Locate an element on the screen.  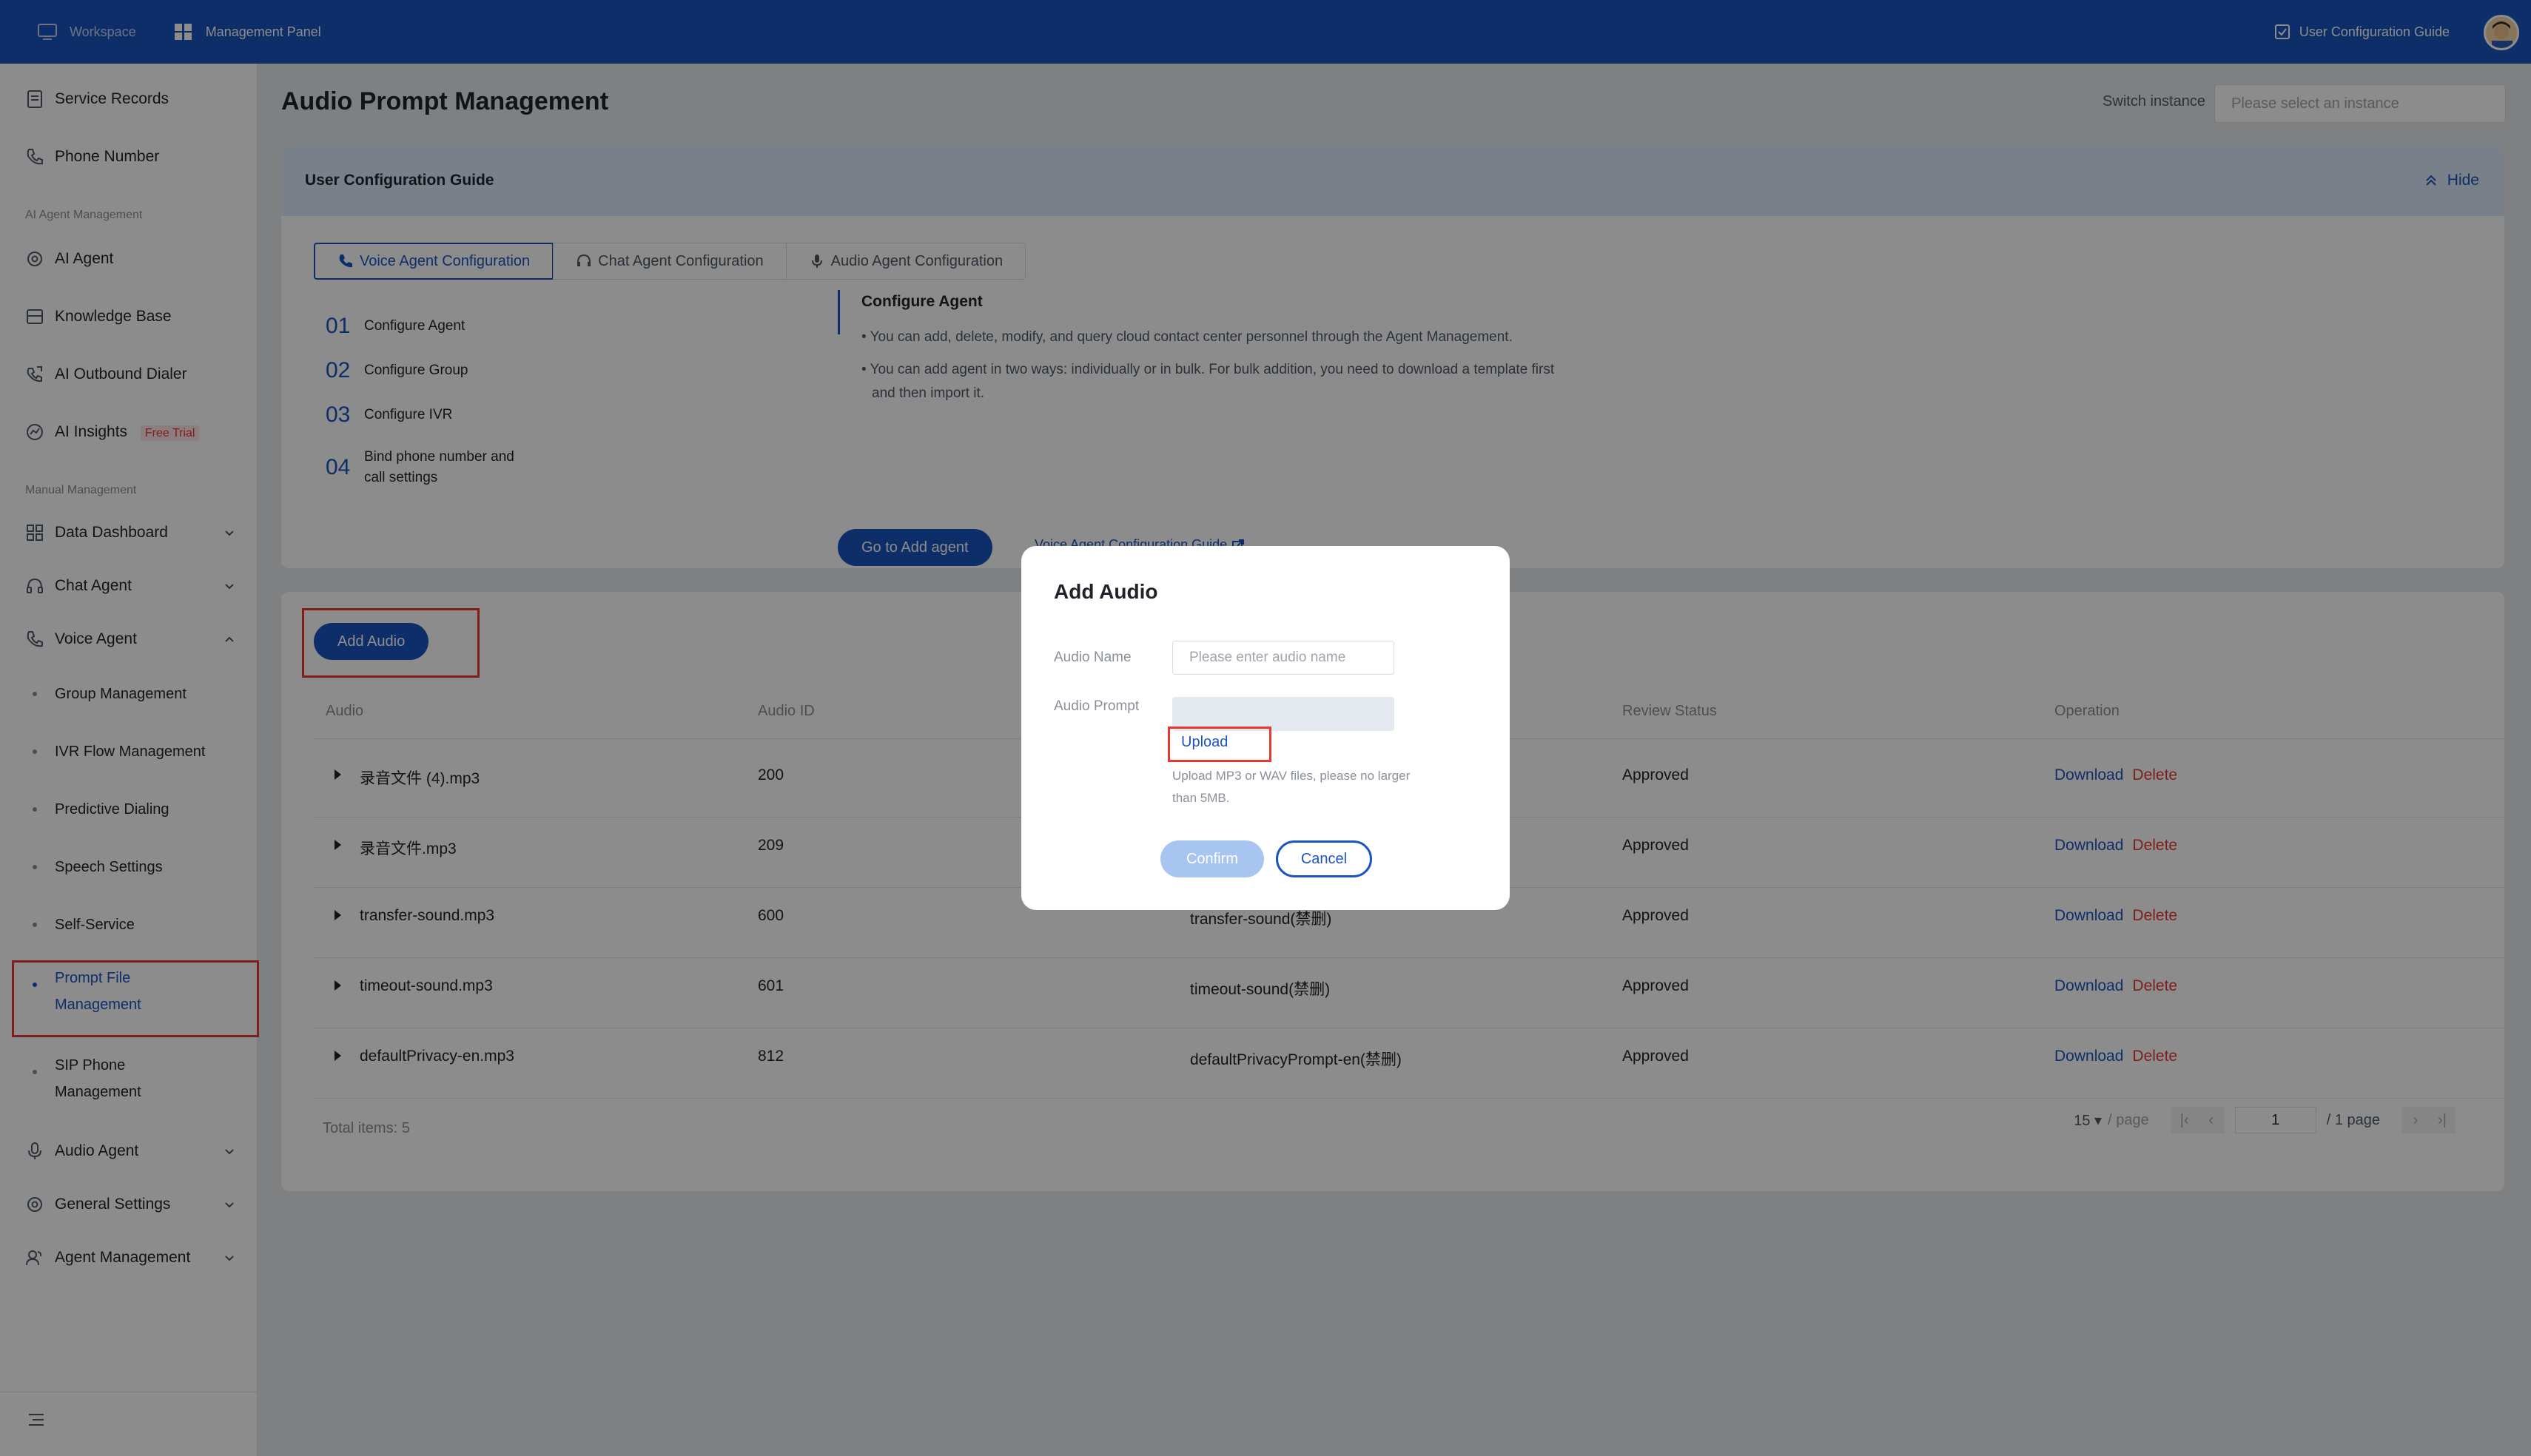
dialog-title: Add Audio is located at coordinates (1106, 591).